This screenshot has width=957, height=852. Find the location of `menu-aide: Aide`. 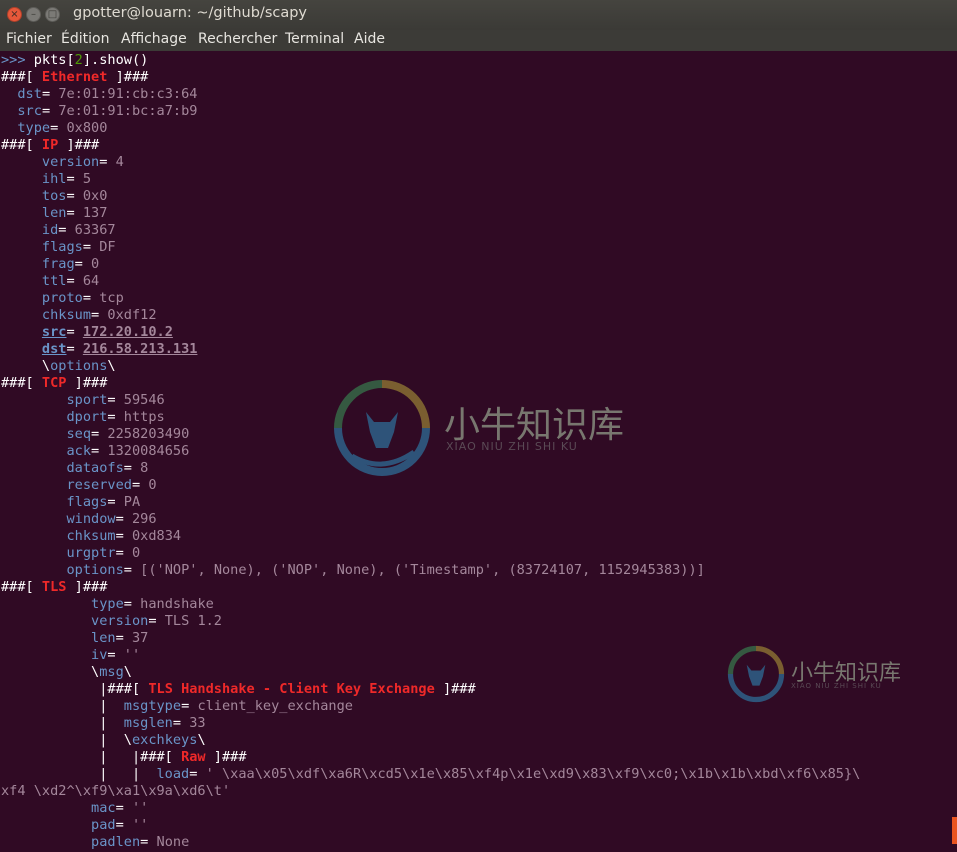

menu-aide: Aide is located at coordinates (369, 39).